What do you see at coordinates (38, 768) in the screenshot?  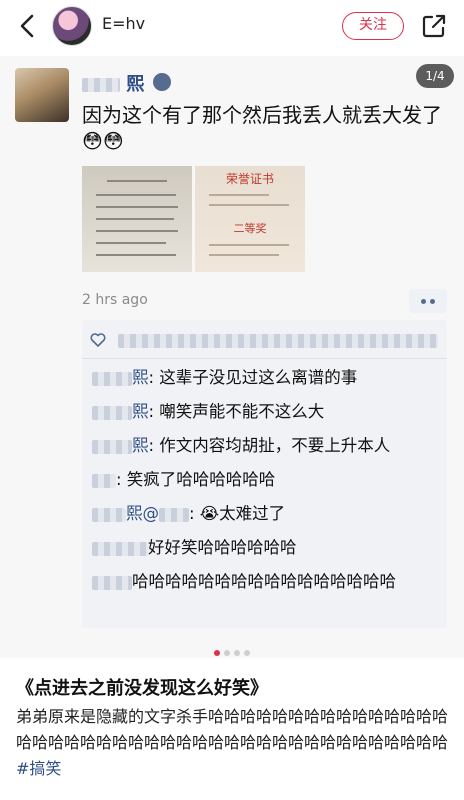 I see `hashtag-link: #搞笑` at bounding box center [38, 768].